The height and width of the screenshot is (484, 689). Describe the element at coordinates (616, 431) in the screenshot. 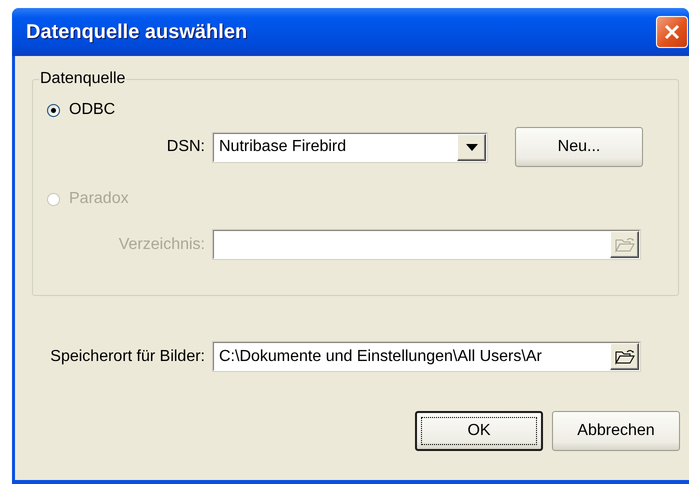

I see `cancel-button: Abbrechen` at that location.